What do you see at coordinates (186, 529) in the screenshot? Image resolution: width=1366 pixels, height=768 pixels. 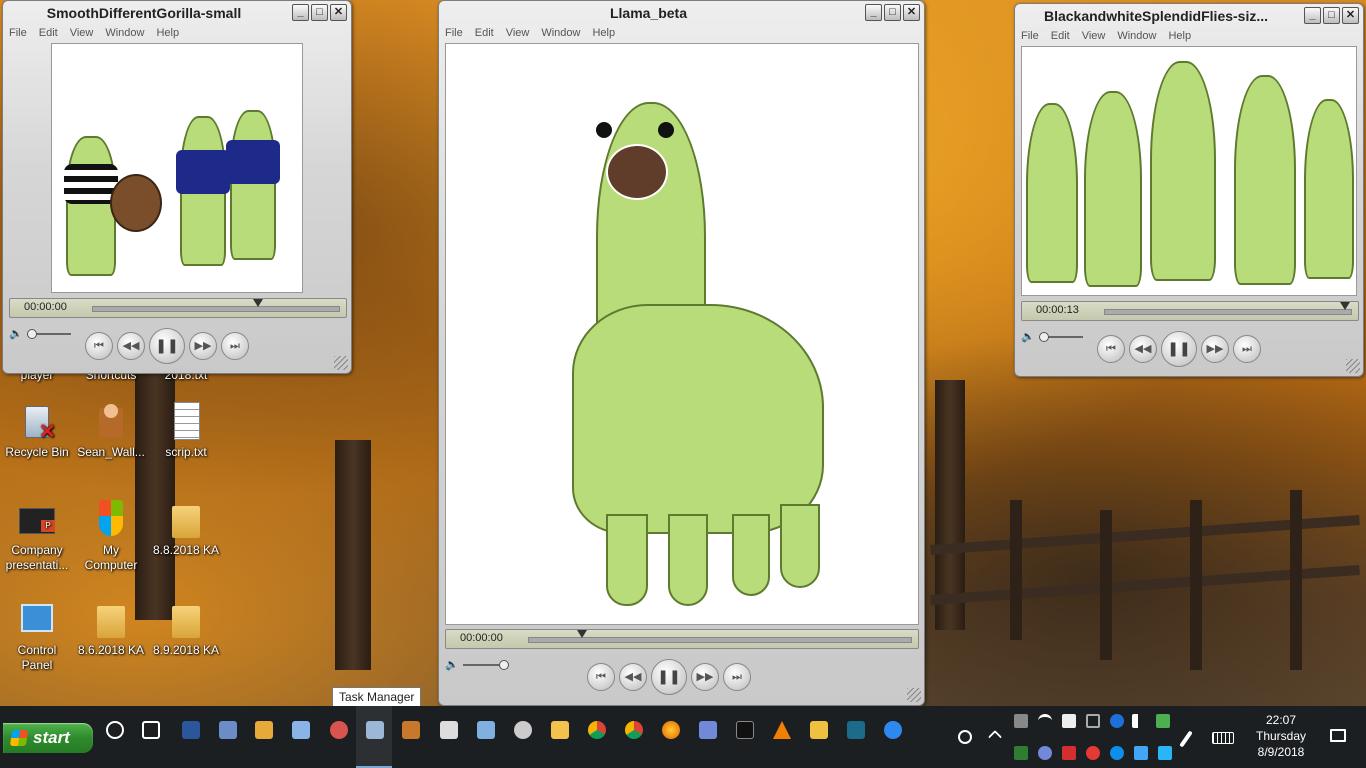 I see `desktop-icon-folder-8-8: 8.8.2018 KA` at bounding box center [186, 529].